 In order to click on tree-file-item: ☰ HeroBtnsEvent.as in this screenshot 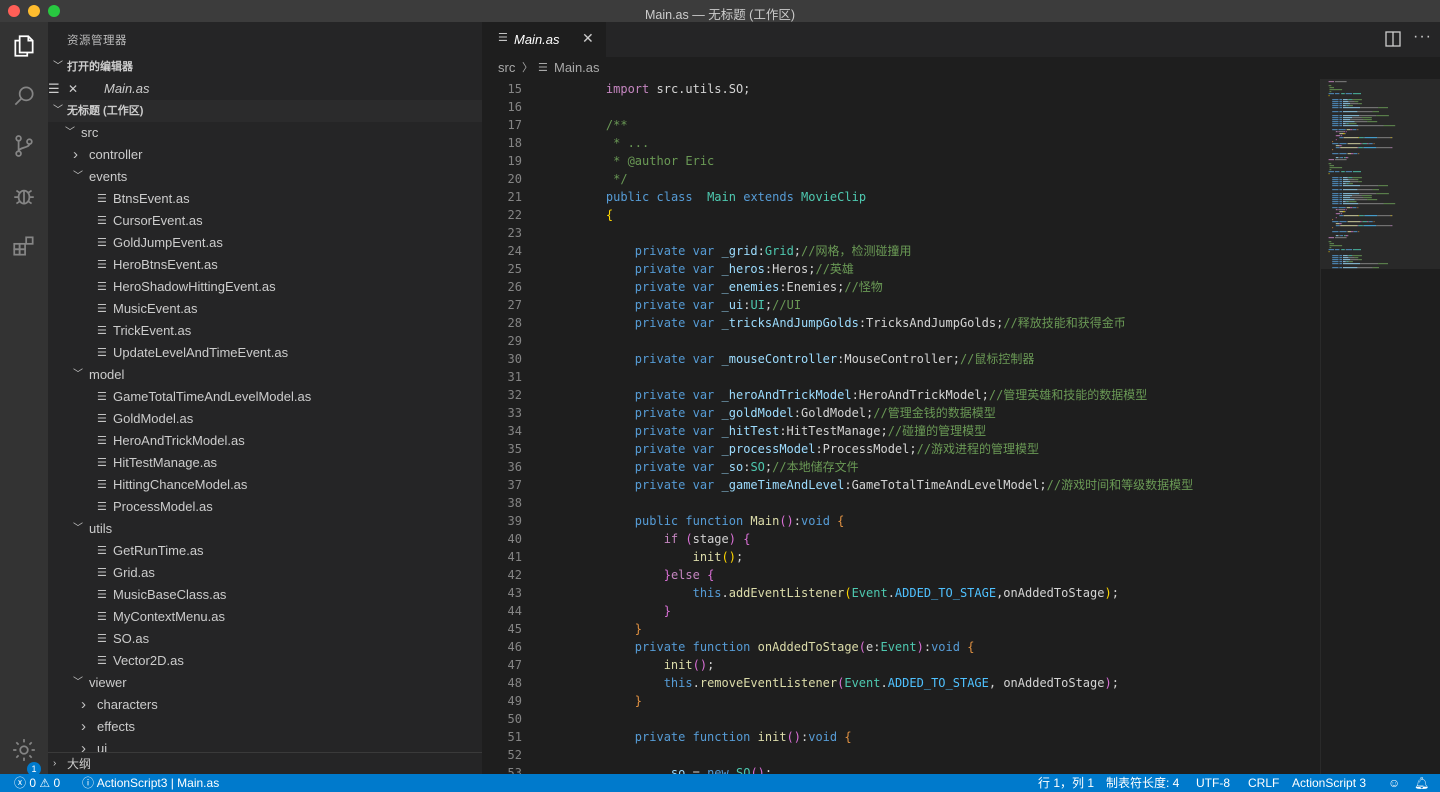, I will do `click(265, 265)`.